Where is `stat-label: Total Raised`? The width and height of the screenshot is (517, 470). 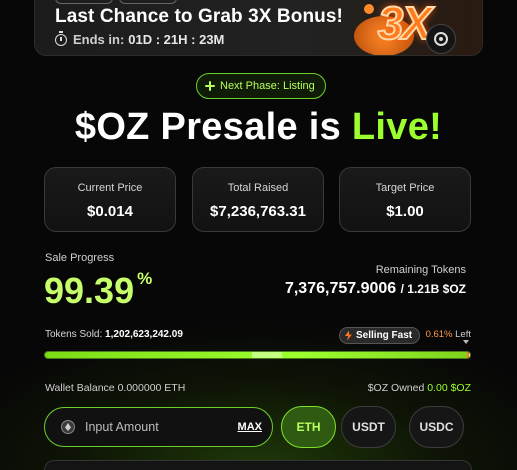
stat-label: Total Raised is located at coordinates (258, 188).